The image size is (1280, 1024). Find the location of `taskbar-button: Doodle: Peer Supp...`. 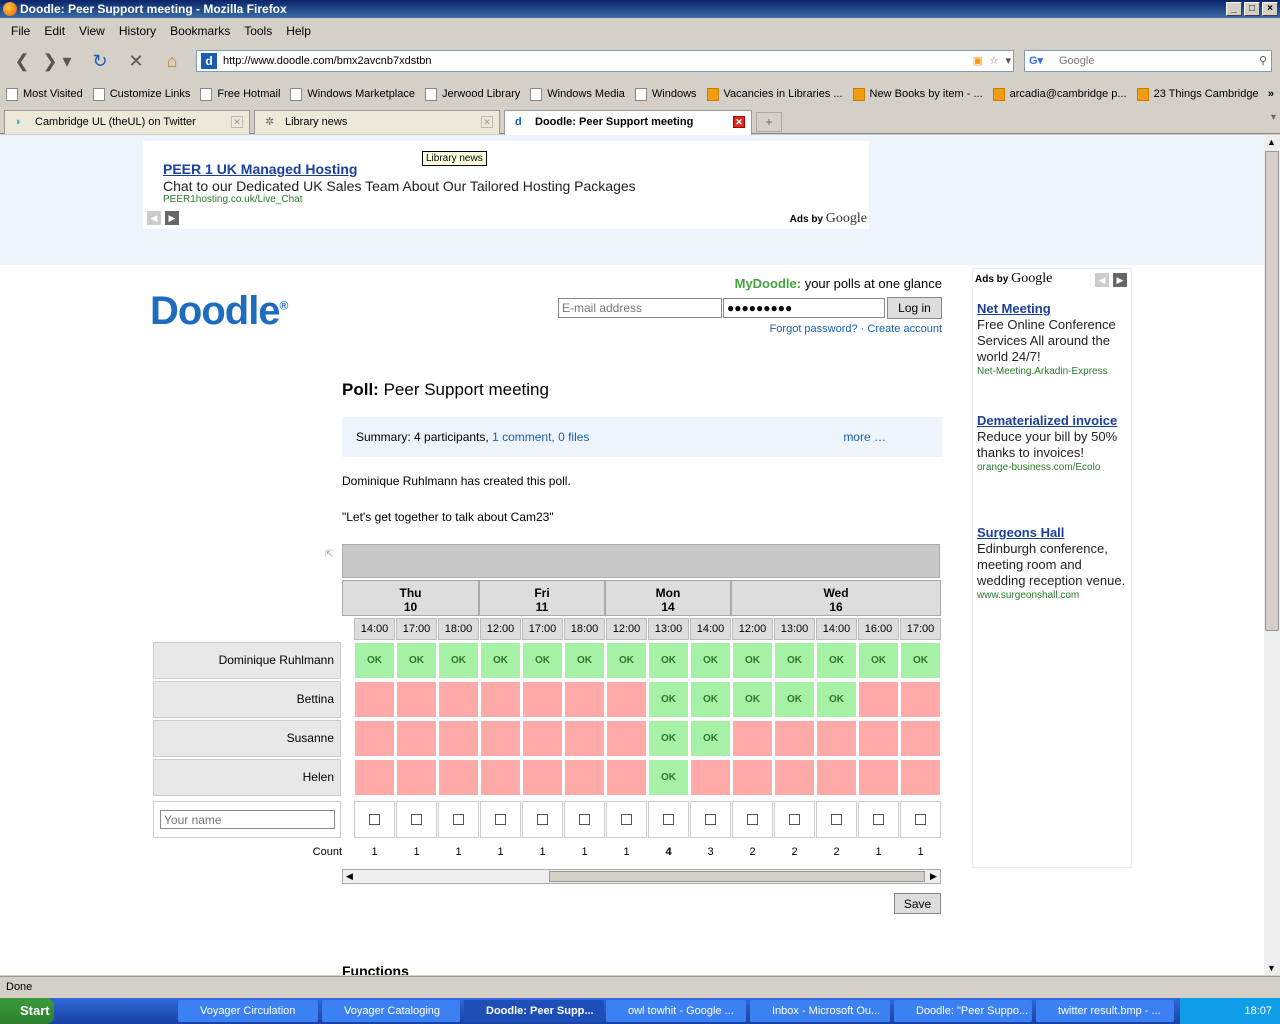

taskbar-button: Doodle: Peer Supp... is located at coordinates (534, 1011).